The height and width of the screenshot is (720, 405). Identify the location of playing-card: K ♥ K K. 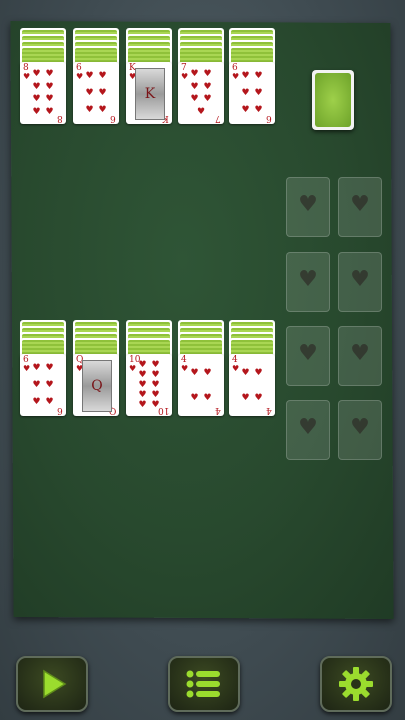
(149, 93).